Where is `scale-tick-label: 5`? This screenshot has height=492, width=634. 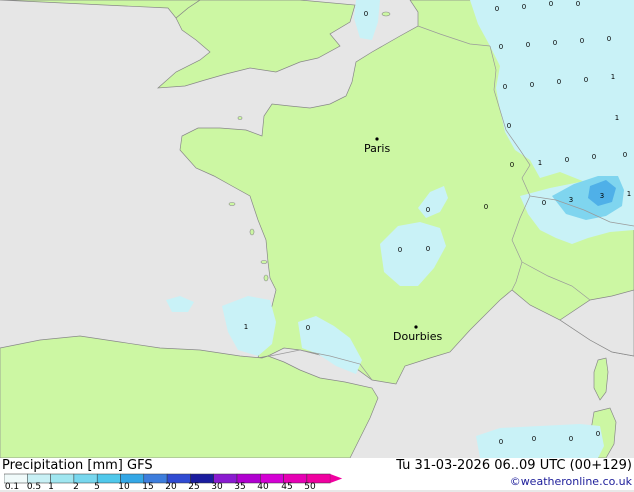 scale-tick-label: 5 is located at coordinates (97, 487).